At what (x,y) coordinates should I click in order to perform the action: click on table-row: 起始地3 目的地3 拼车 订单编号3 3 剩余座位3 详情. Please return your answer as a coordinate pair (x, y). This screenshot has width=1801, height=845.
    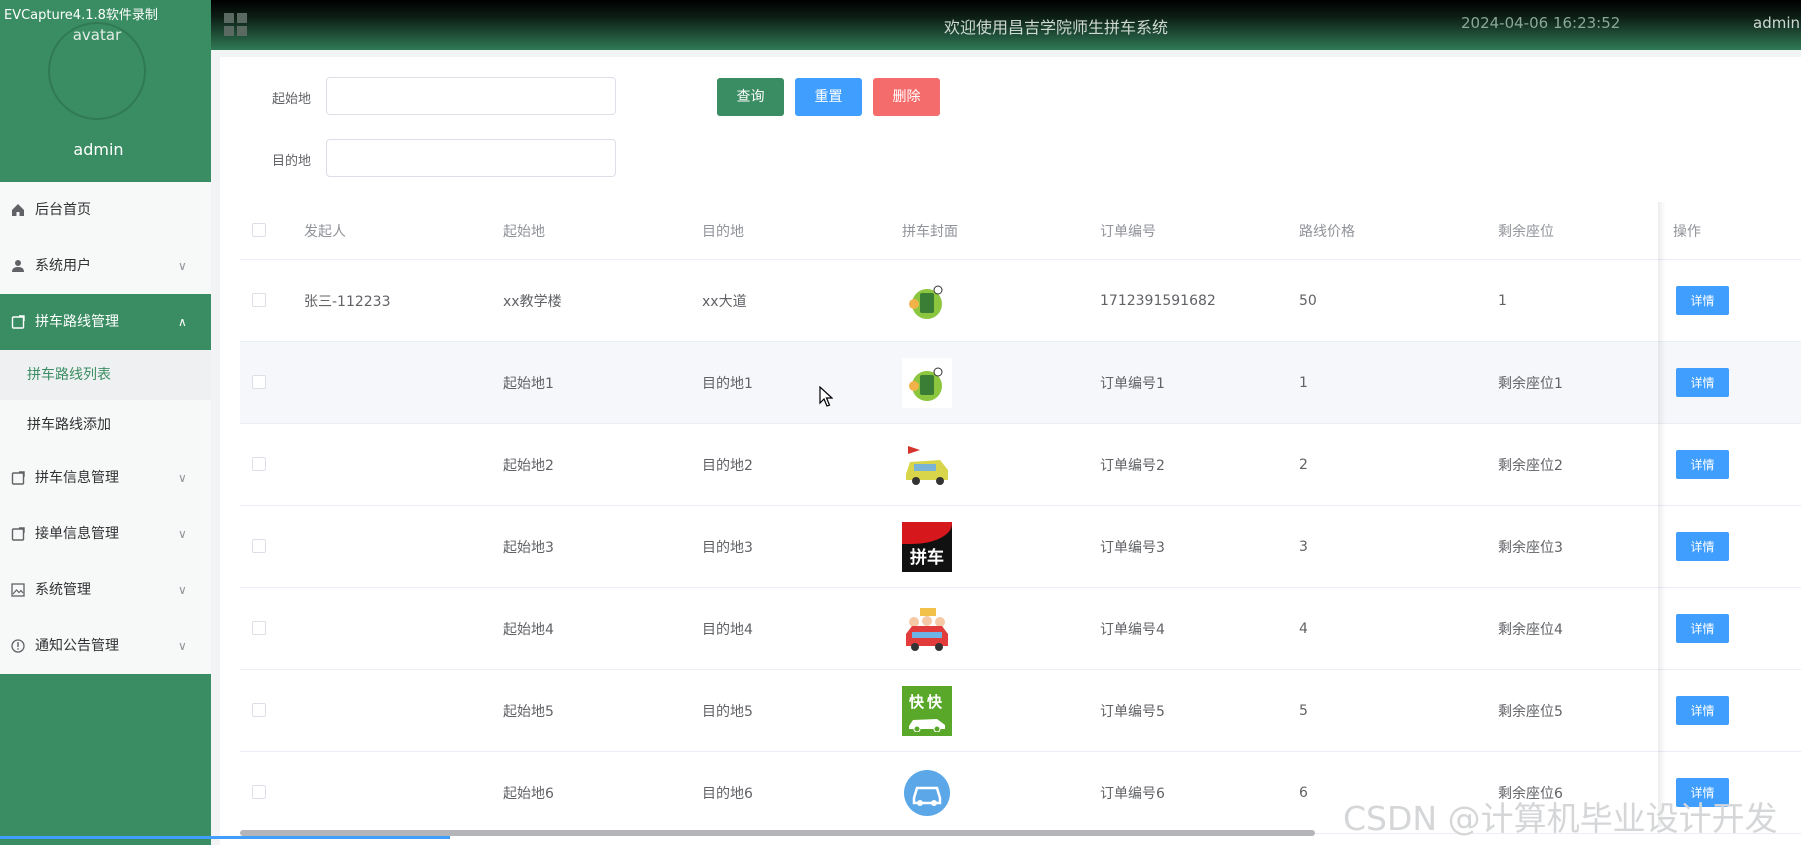
    Looking at the image, I should click on (1020, 547).